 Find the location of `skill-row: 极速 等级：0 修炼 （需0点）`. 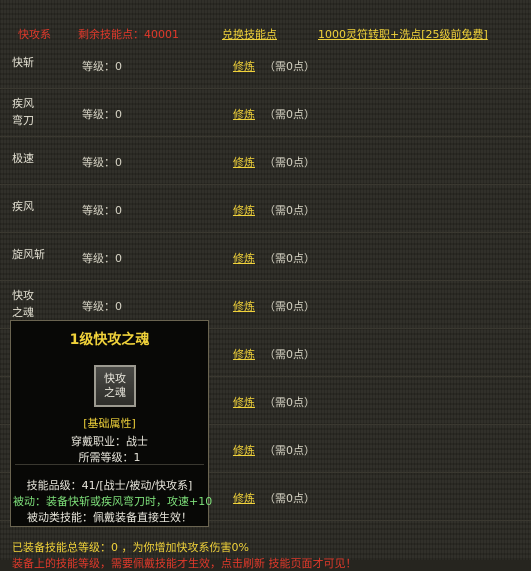

skill-row: 极速 等级：0 修炼 （需0点） is located at coordinates (265, 160).